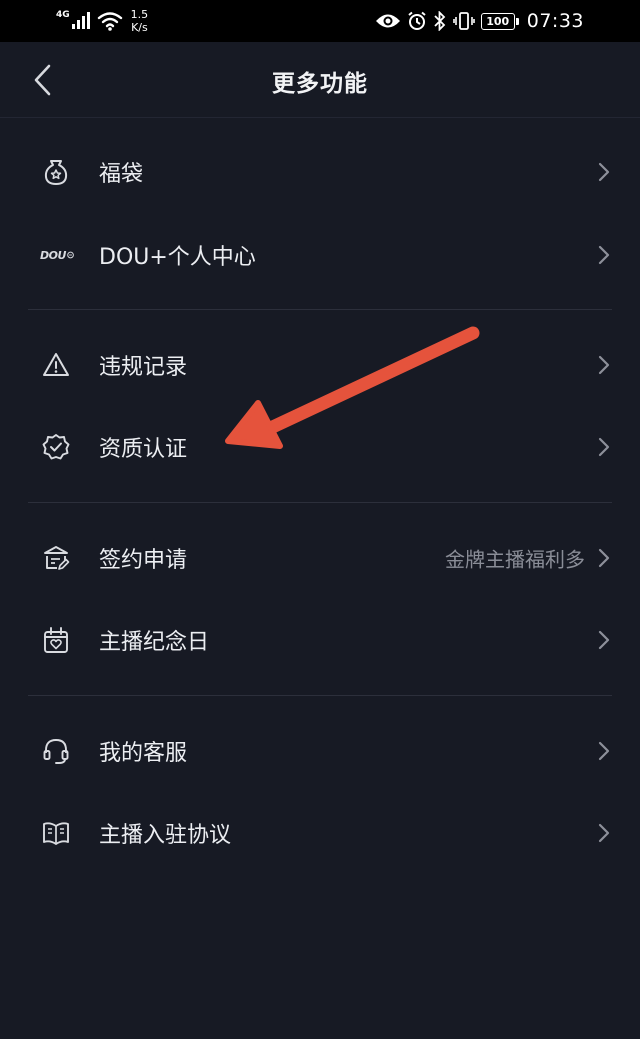 This screenshot has width=640, height=1039. I want to click on headset-icon, so click(56, 751).